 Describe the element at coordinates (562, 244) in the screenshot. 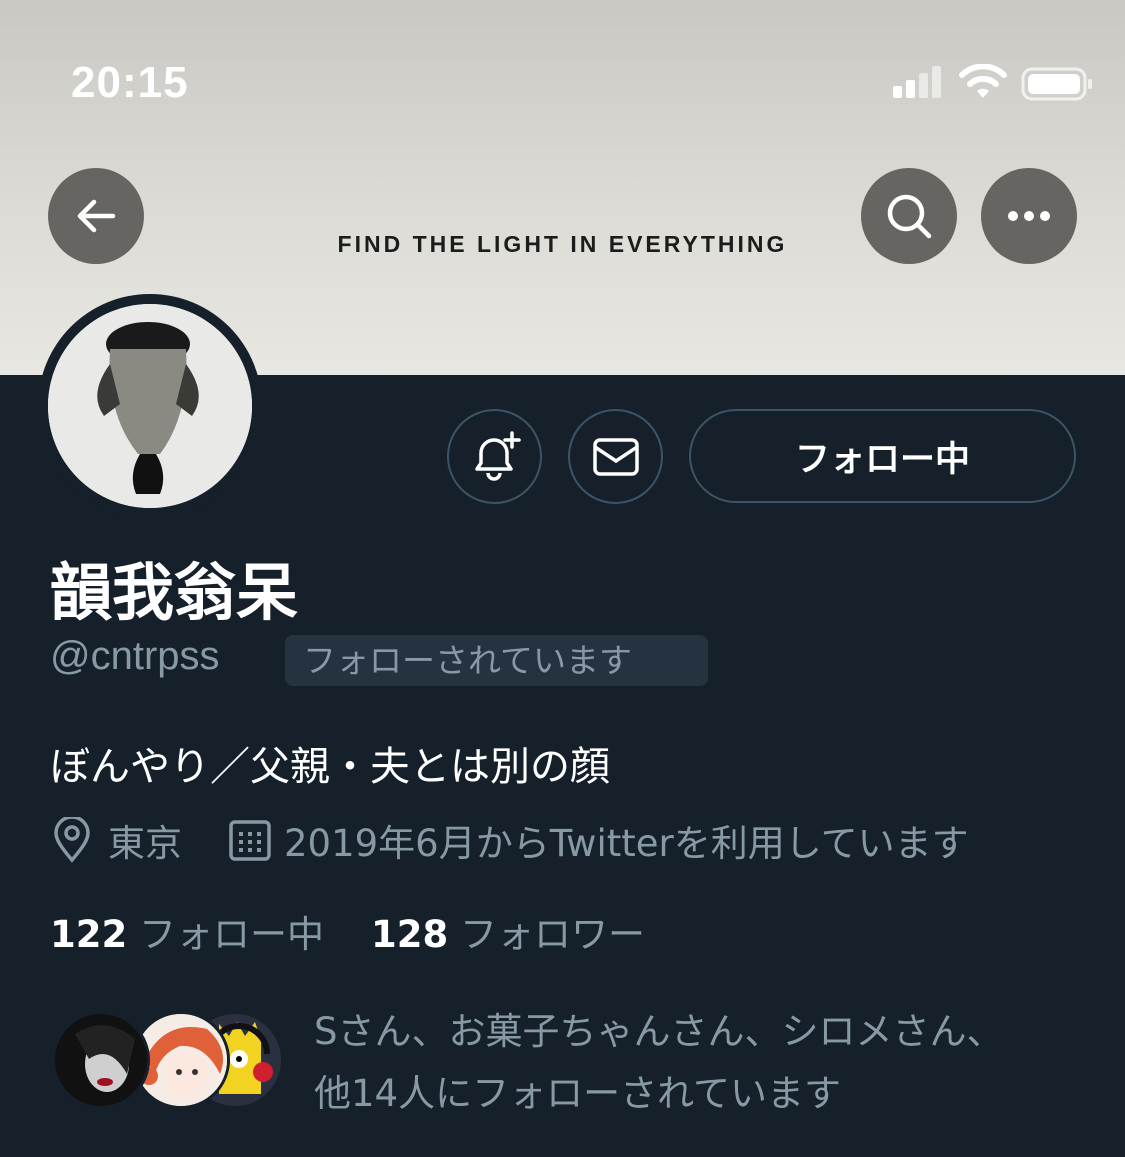

I see `banner-tagline: FIND THE LIGHT IN EVERYTHING` at that location.